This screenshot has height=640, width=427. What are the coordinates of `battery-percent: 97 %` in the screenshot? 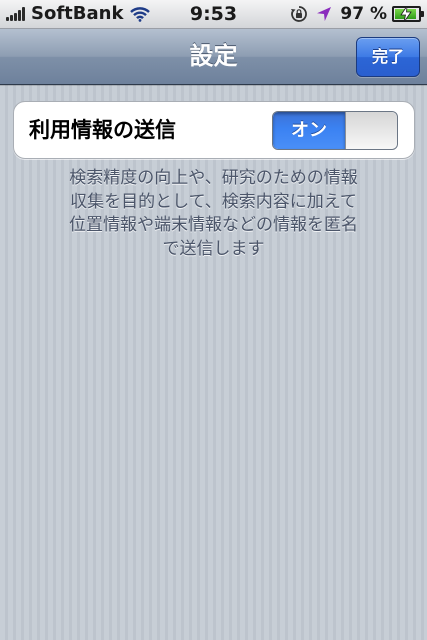 It's located at (363, 14).